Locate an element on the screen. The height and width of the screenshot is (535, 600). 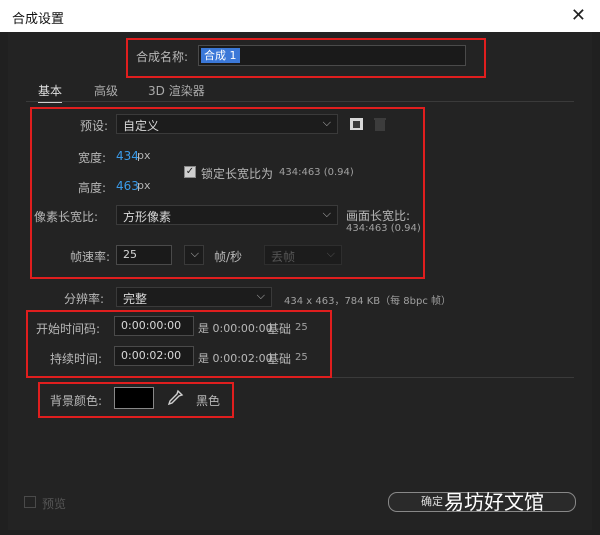
background-color-swatch is located at coordinates (134, 398).